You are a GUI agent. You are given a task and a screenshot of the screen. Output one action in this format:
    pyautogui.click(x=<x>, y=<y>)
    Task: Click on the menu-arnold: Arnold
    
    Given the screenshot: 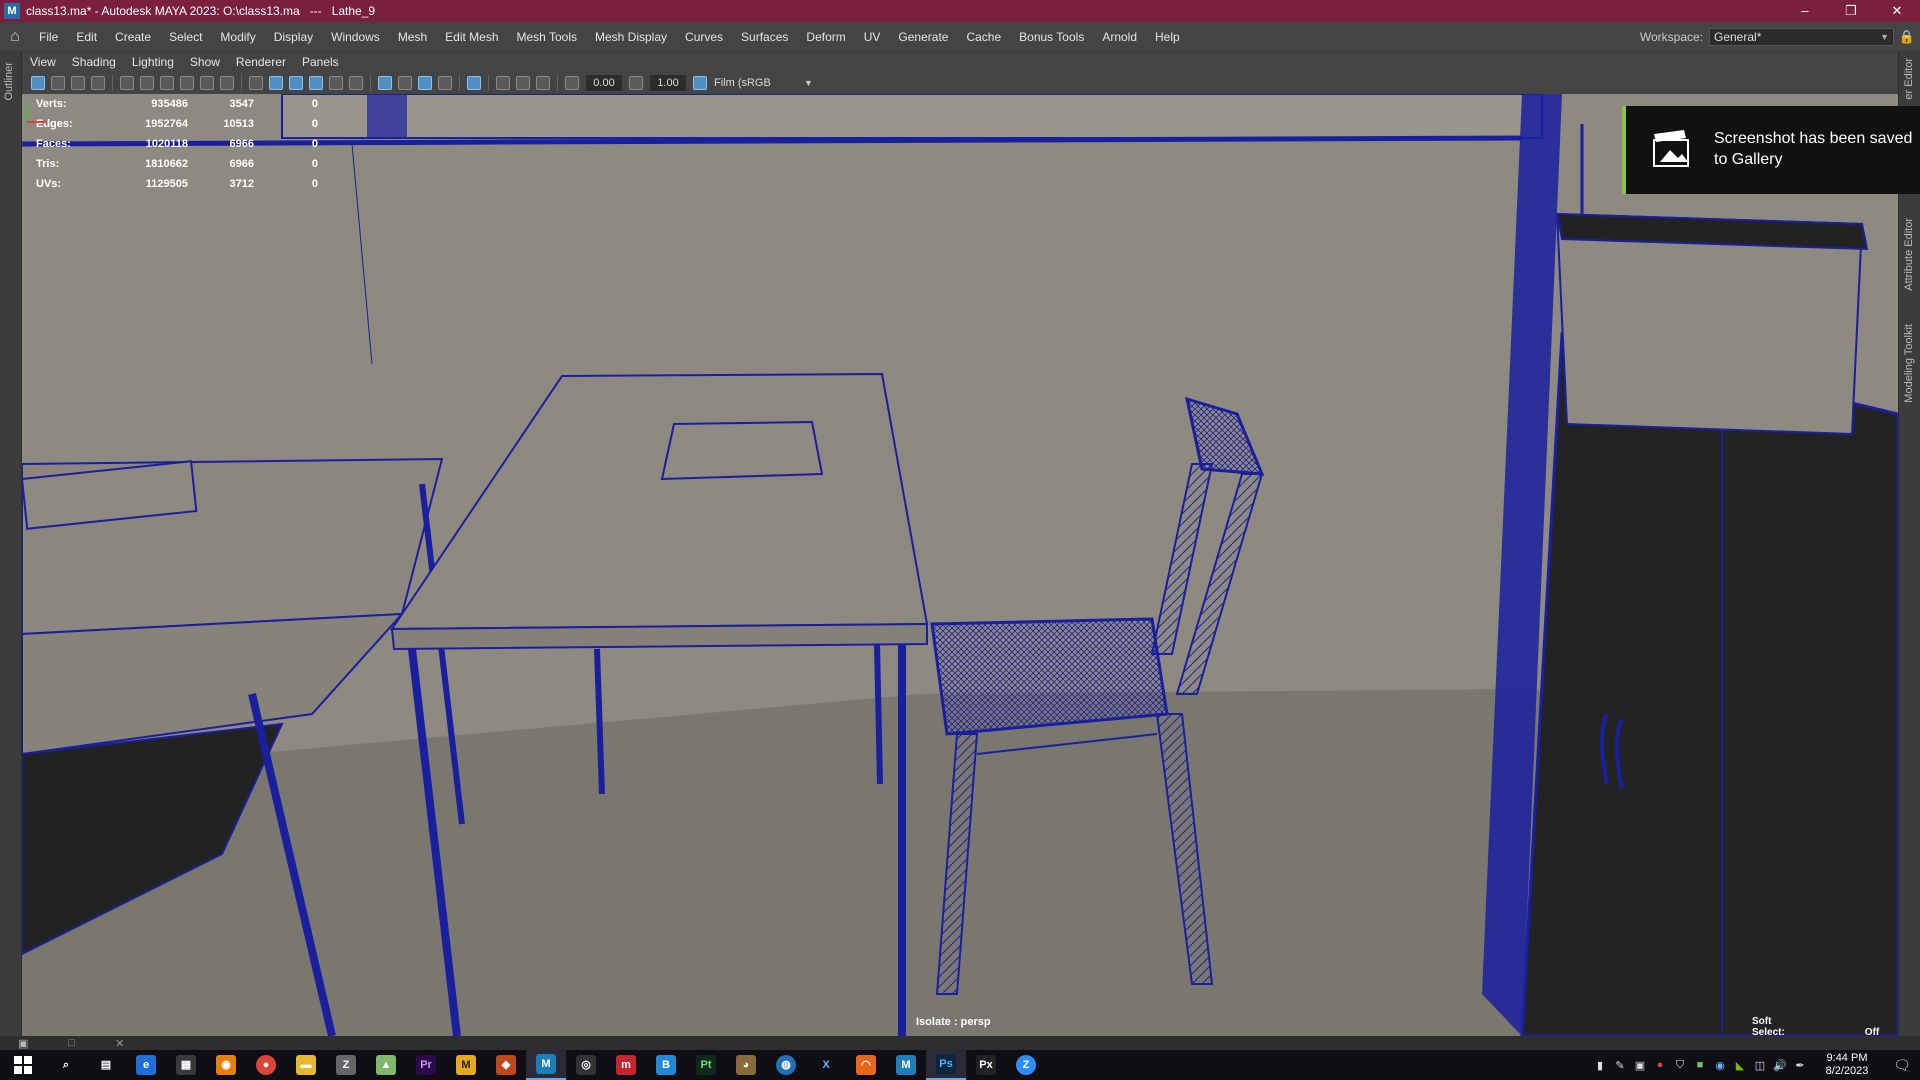 What is the action you would take?
    pyautogui.click(x=1119, y=37)
    